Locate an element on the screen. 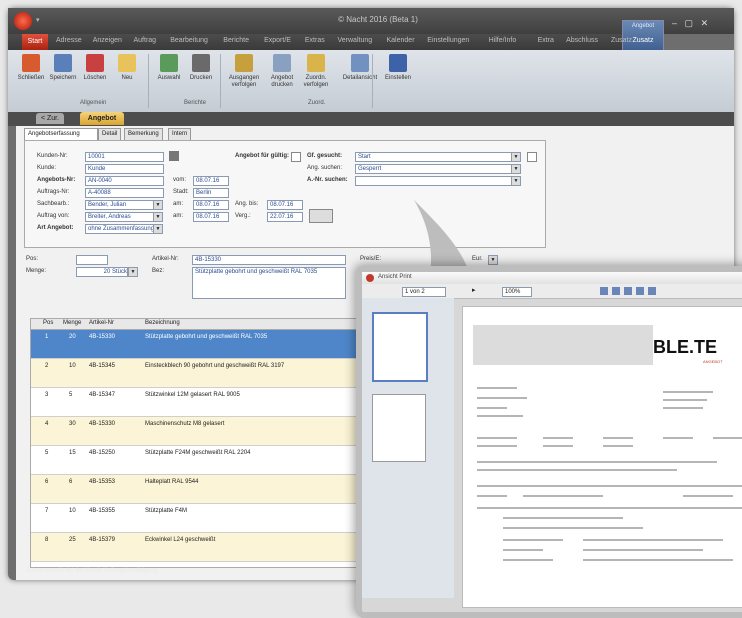 The width and height of the screenshot is (742, 618). gueltig-bis-input: 08.07.16 is located at coordinates (285, 205).